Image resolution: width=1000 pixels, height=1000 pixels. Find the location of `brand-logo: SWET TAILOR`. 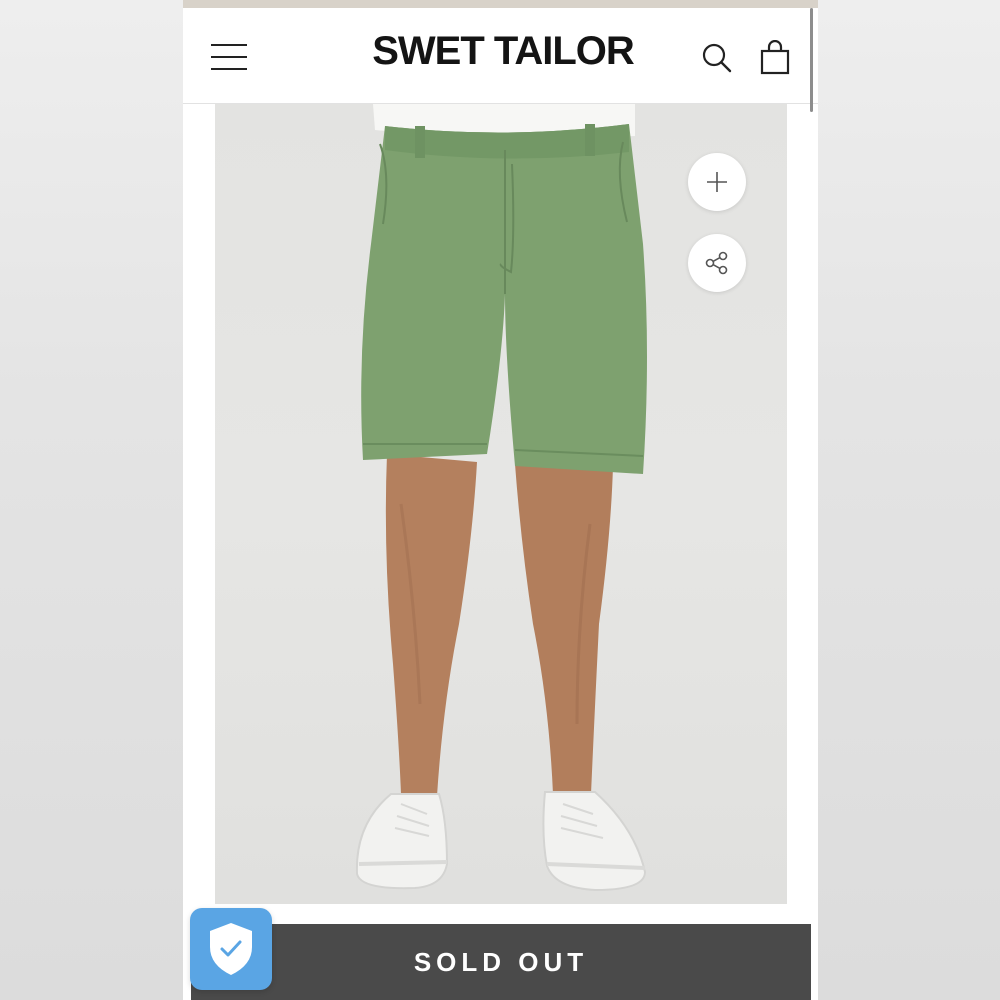

brand-logo: SWET TAILOR is located at coordinates (503, 51).